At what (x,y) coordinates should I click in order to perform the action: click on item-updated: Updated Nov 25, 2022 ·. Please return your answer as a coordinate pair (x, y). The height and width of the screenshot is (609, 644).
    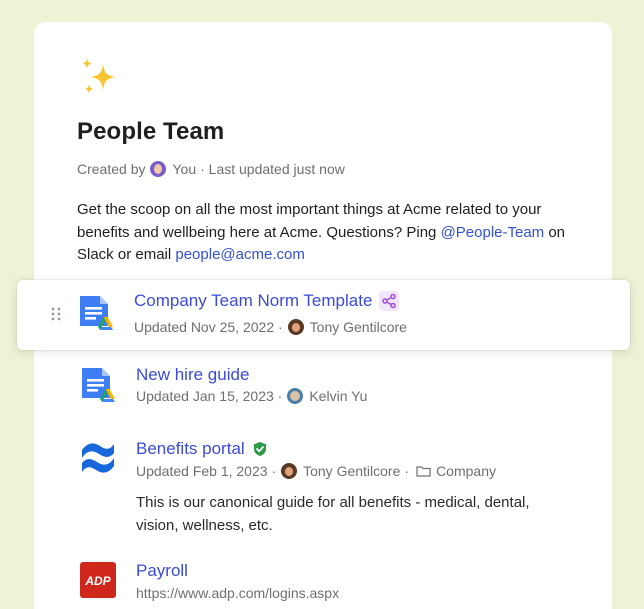
    Looking at the image, I should click on (208, 327).